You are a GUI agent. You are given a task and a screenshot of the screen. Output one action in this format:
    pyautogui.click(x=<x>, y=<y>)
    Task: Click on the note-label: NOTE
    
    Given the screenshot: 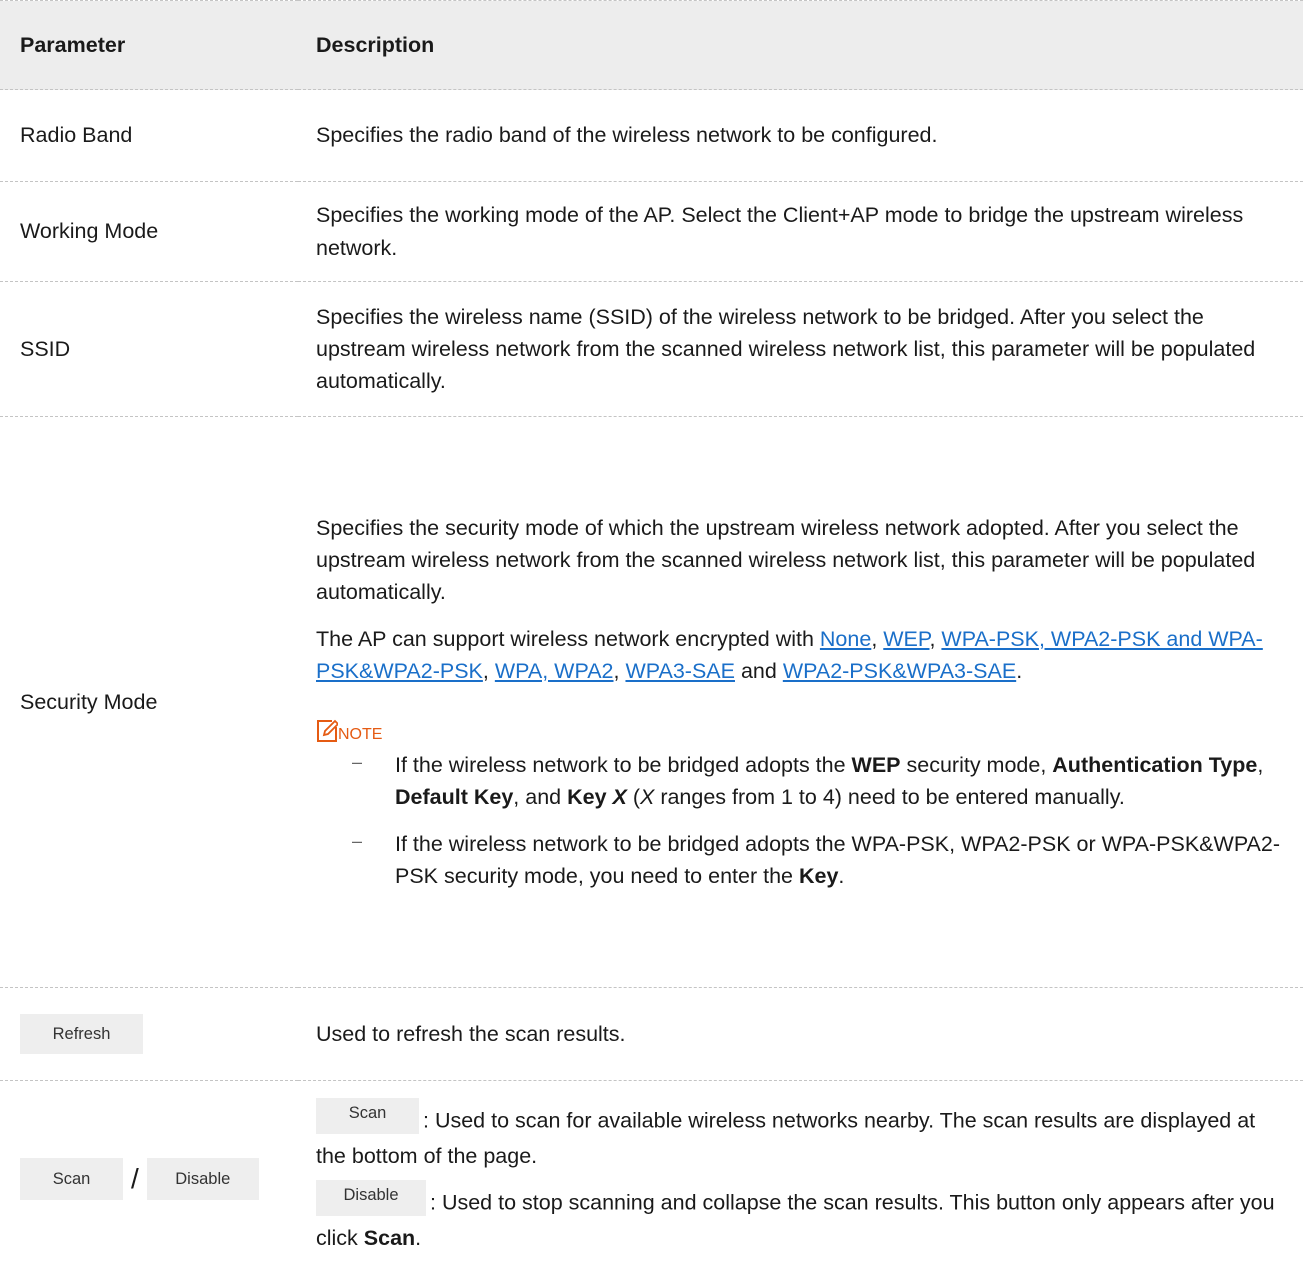 What is the action you would take?
    pyautogui.click(x=360, y=735)
    